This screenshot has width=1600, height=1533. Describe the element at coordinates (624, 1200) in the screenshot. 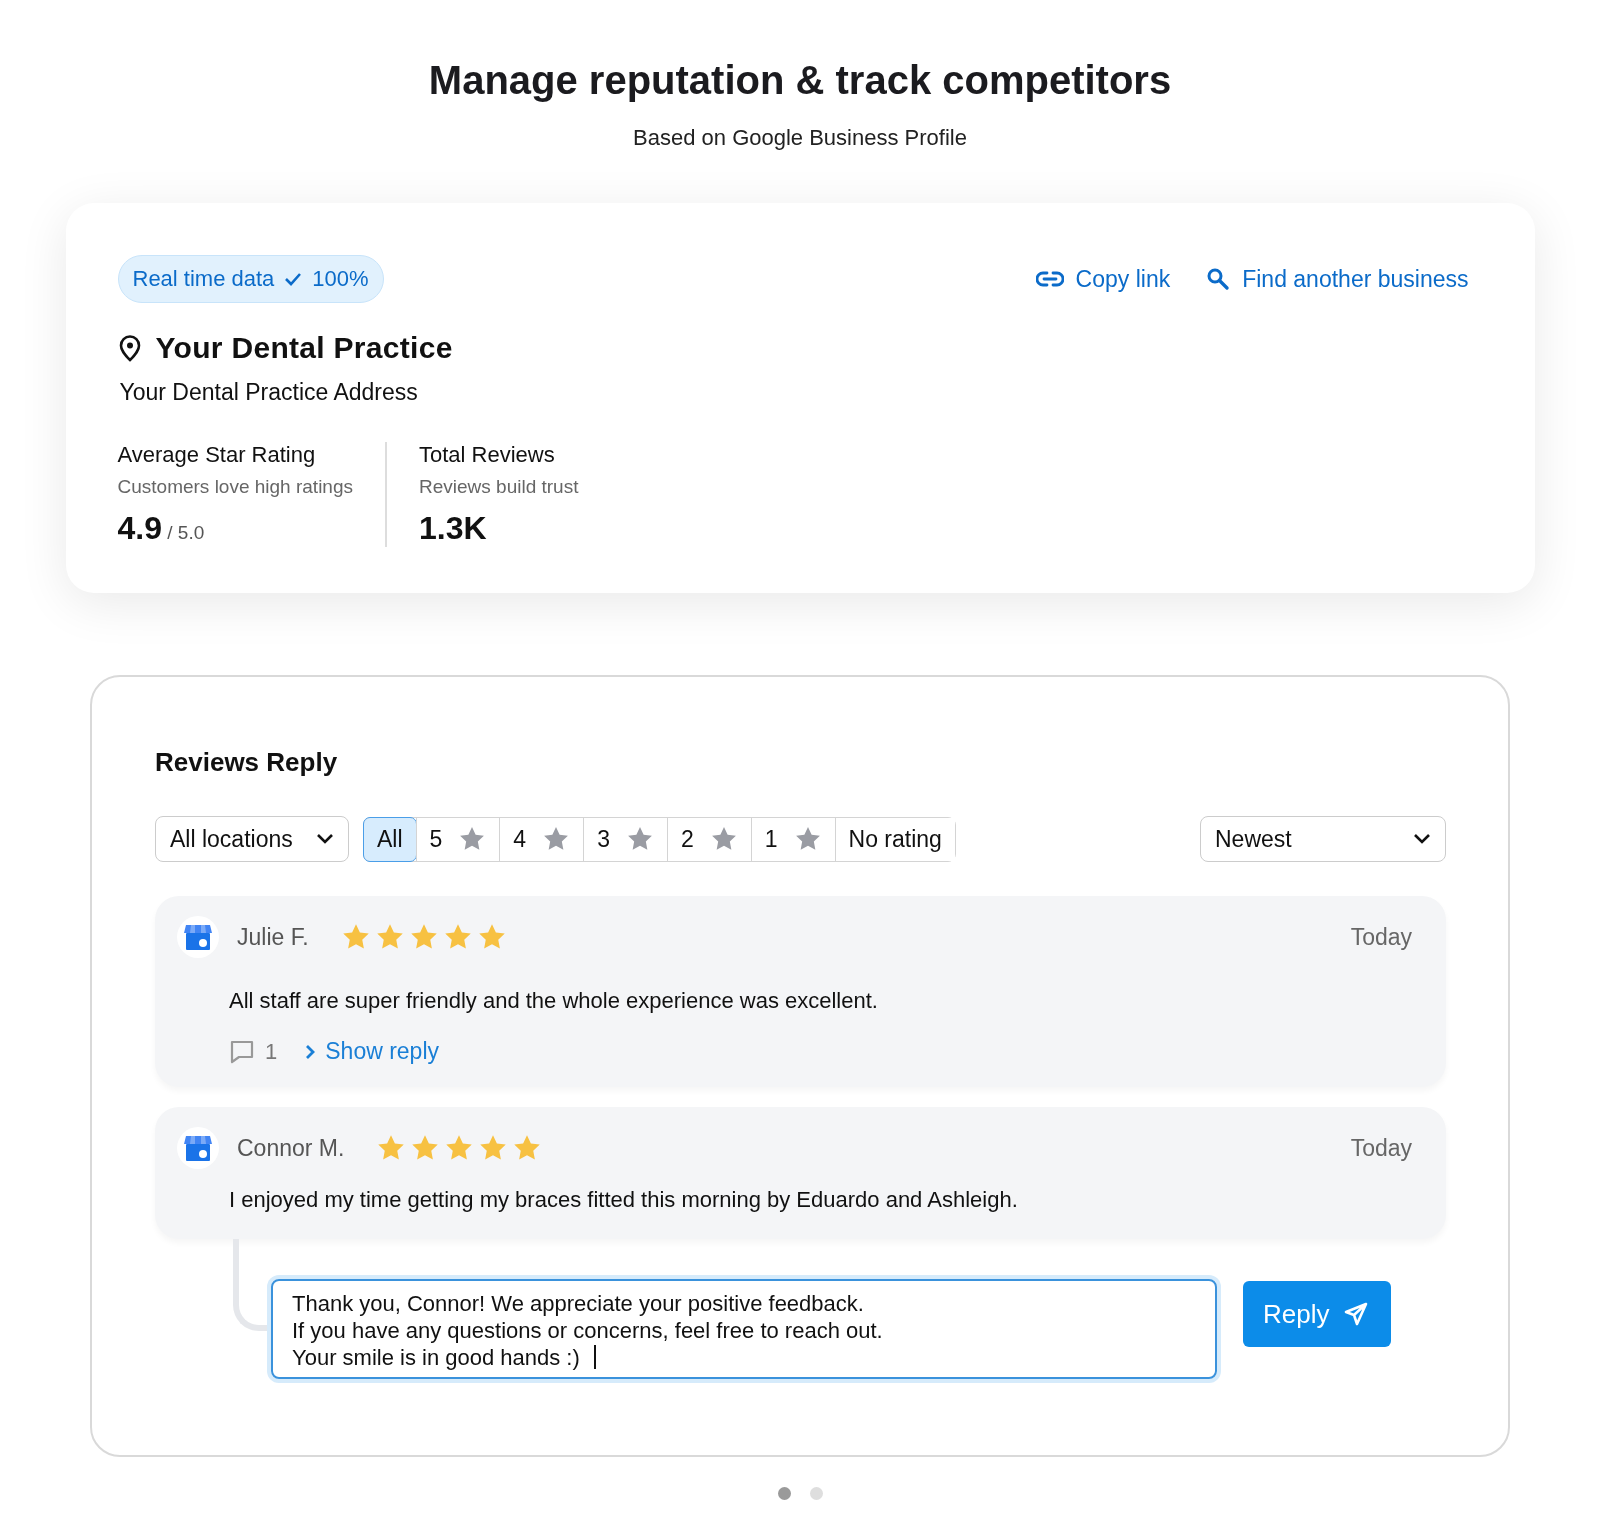

I see `review-text: I enjoyed my time getting my braces fitted this morning by Eduardo and Ashleigh.` at that location.